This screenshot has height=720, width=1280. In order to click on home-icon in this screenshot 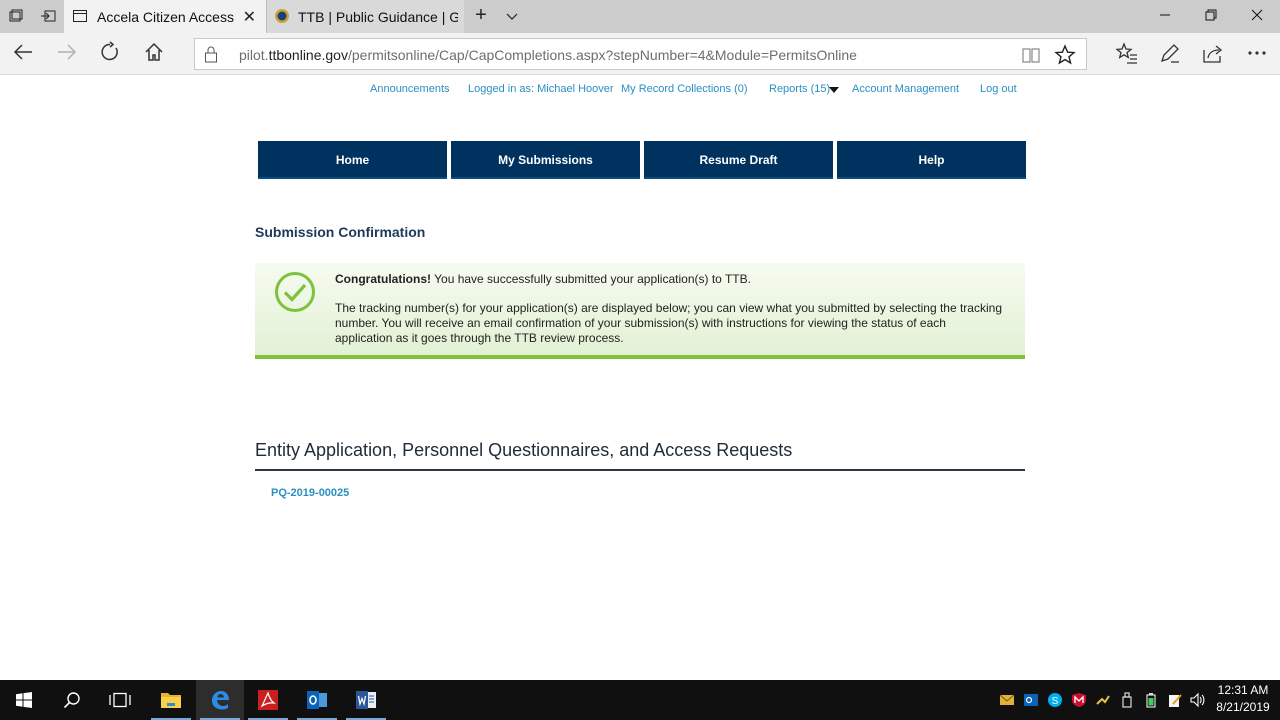, I will do `click(154, 54)`.